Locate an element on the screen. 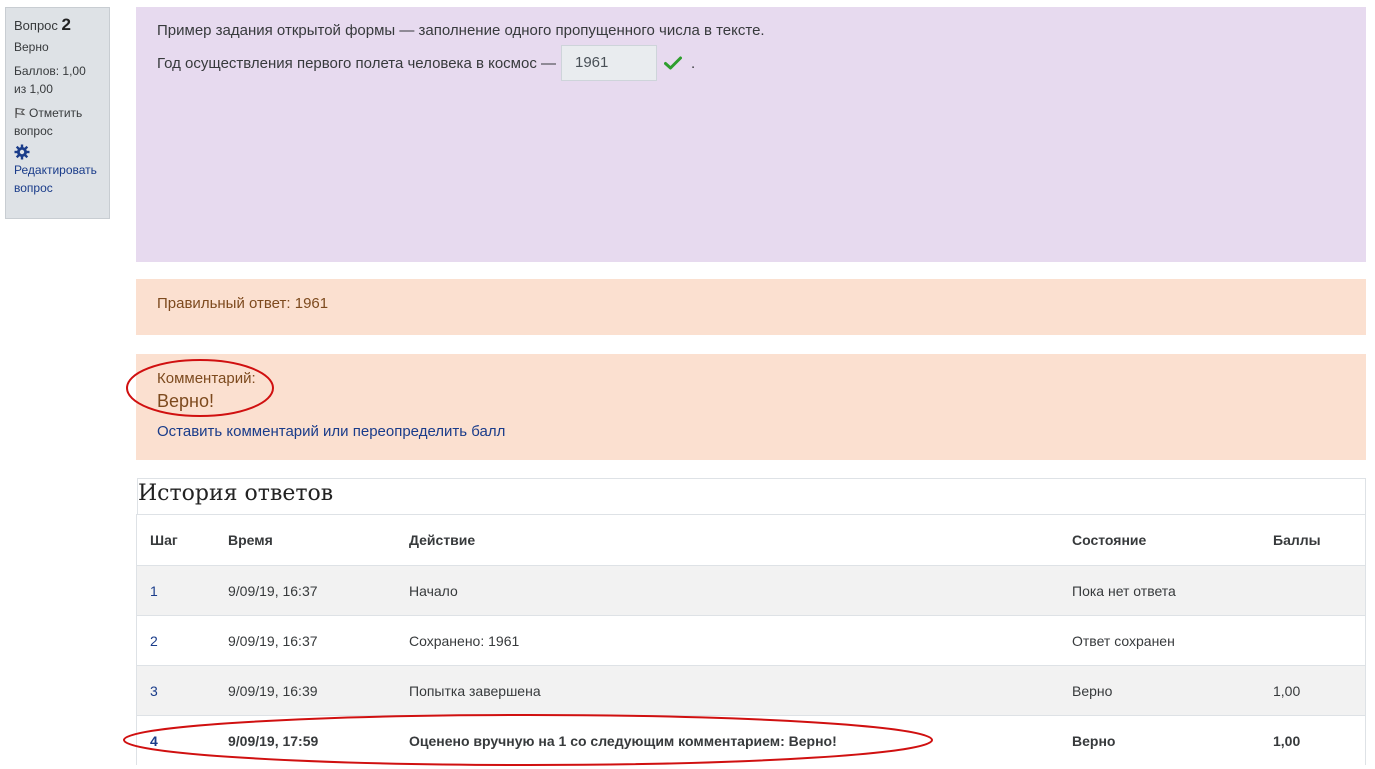 The width and height of the screenshot is (1375, 769). trailing-period: . is located at coordinates (693, 63).